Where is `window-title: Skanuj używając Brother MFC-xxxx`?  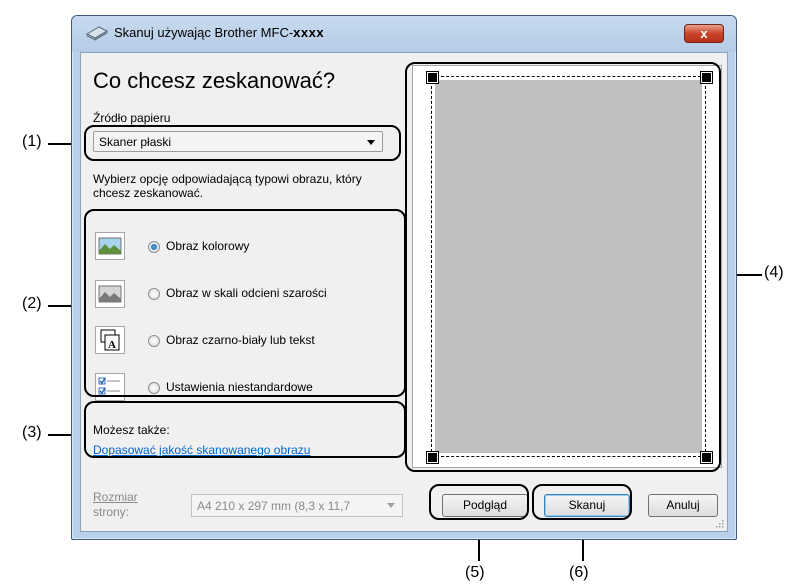
window-title: Skanuj używając Brother MFC-xxxx is located at coordinates (219, 32).